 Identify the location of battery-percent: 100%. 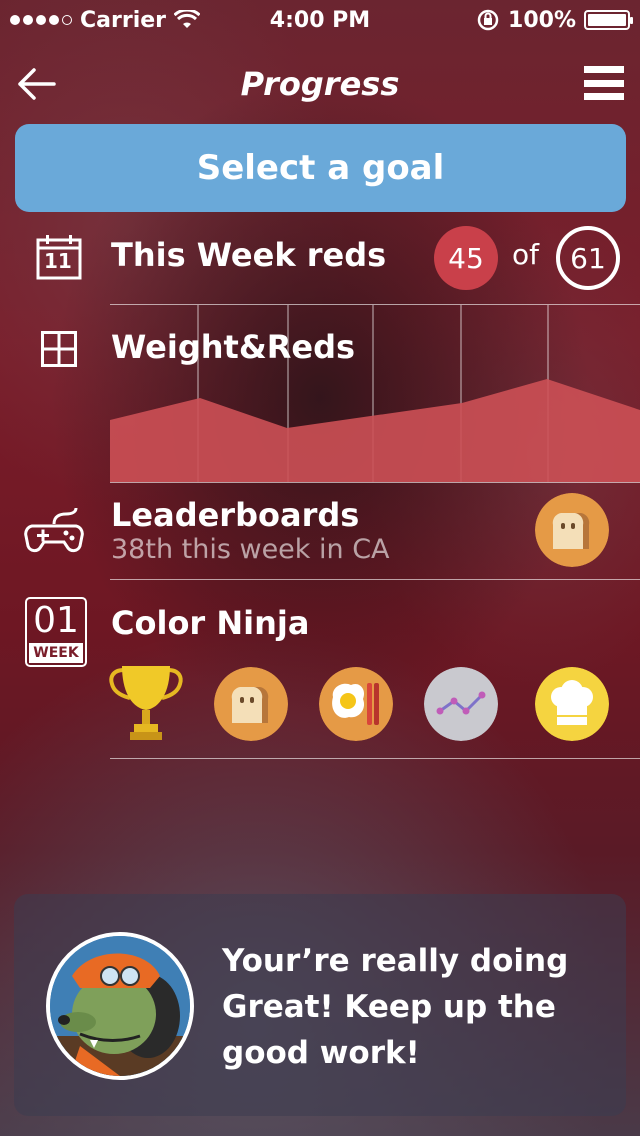
(542, 20).